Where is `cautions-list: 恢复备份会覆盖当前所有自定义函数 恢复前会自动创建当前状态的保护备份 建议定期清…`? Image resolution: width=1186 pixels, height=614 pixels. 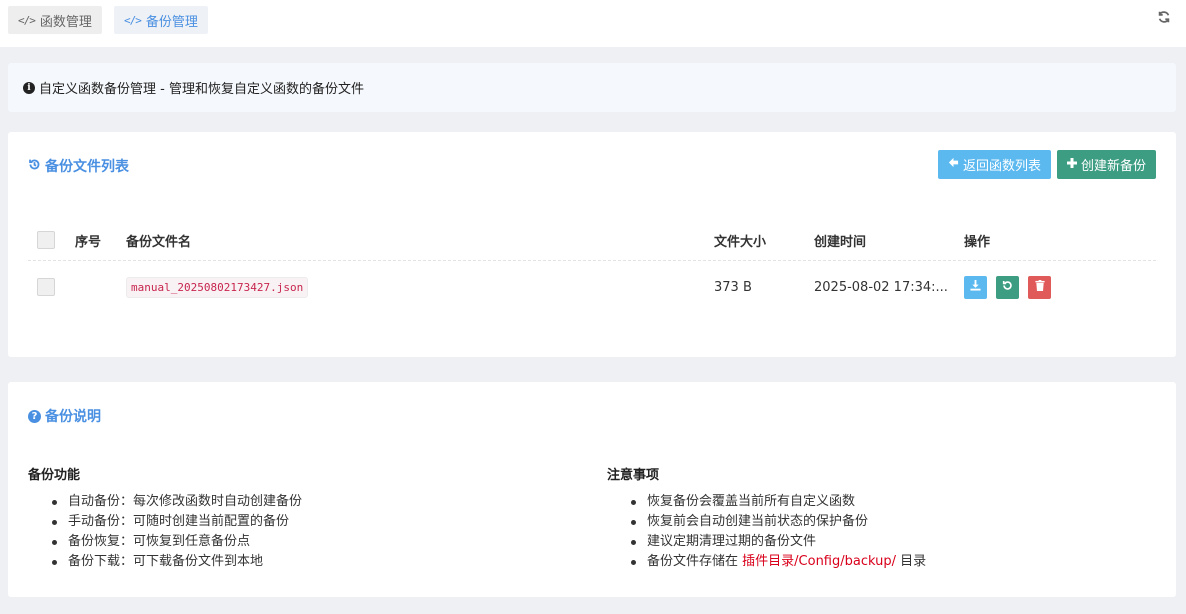
cautions-list: 恢复备份会覆盖当前所有自定义函数 恢复前会自动创建当前状态的保护备份 建议定期清… is located at coordinates (766, 532).